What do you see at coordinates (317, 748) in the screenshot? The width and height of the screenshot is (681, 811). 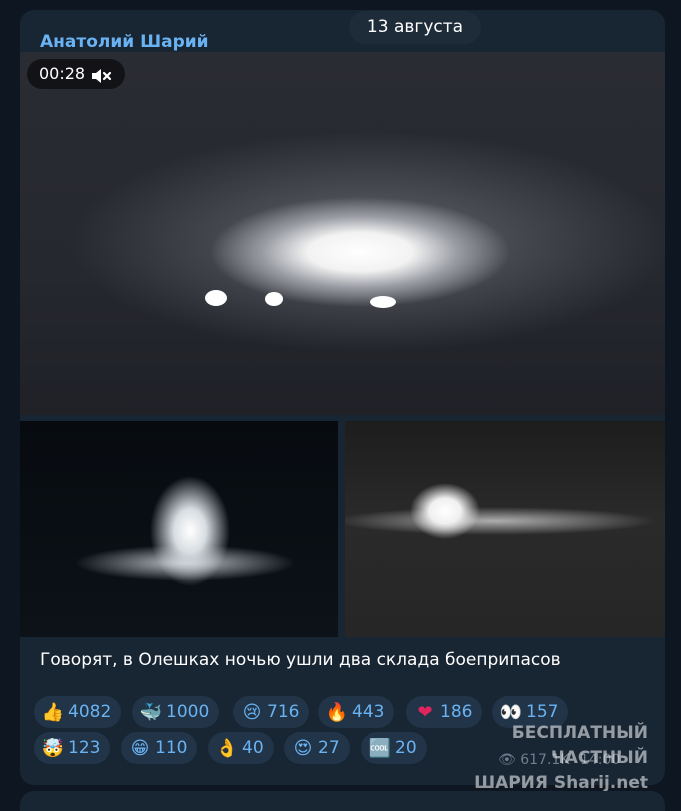 I see `reaction-heart-eyes: 😍 27` at bounding box center [317, 748].